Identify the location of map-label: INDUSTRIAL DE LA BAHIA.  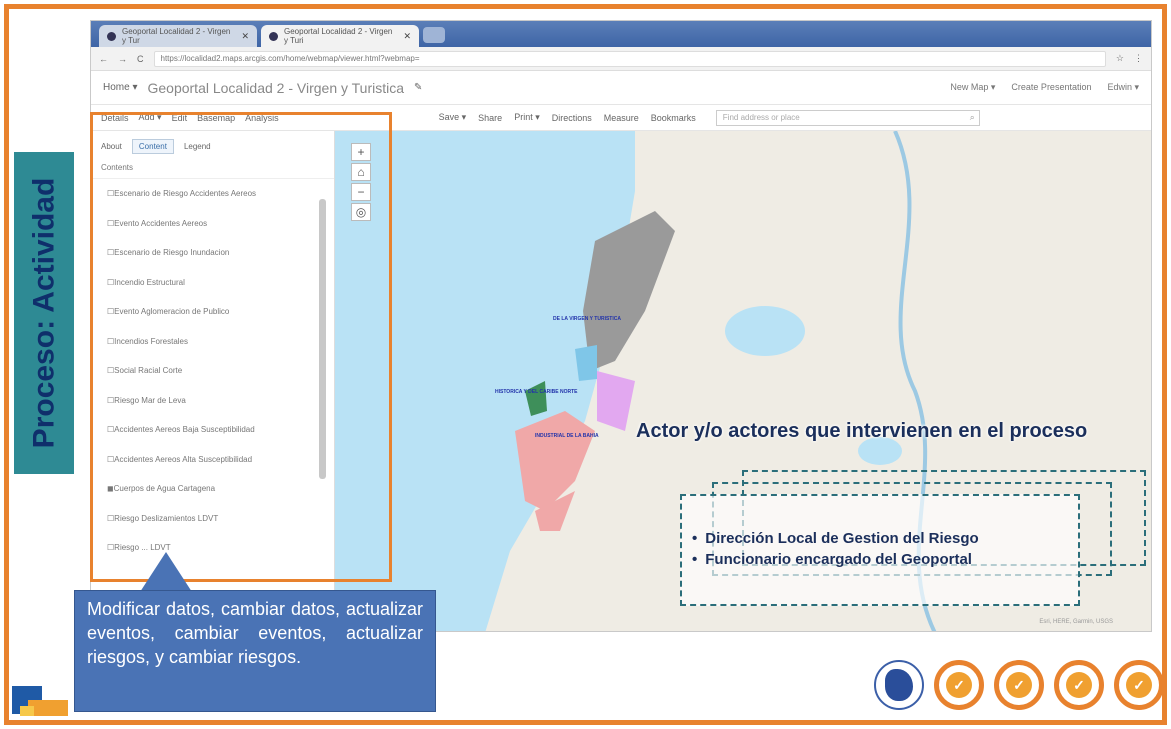
(567, 436).